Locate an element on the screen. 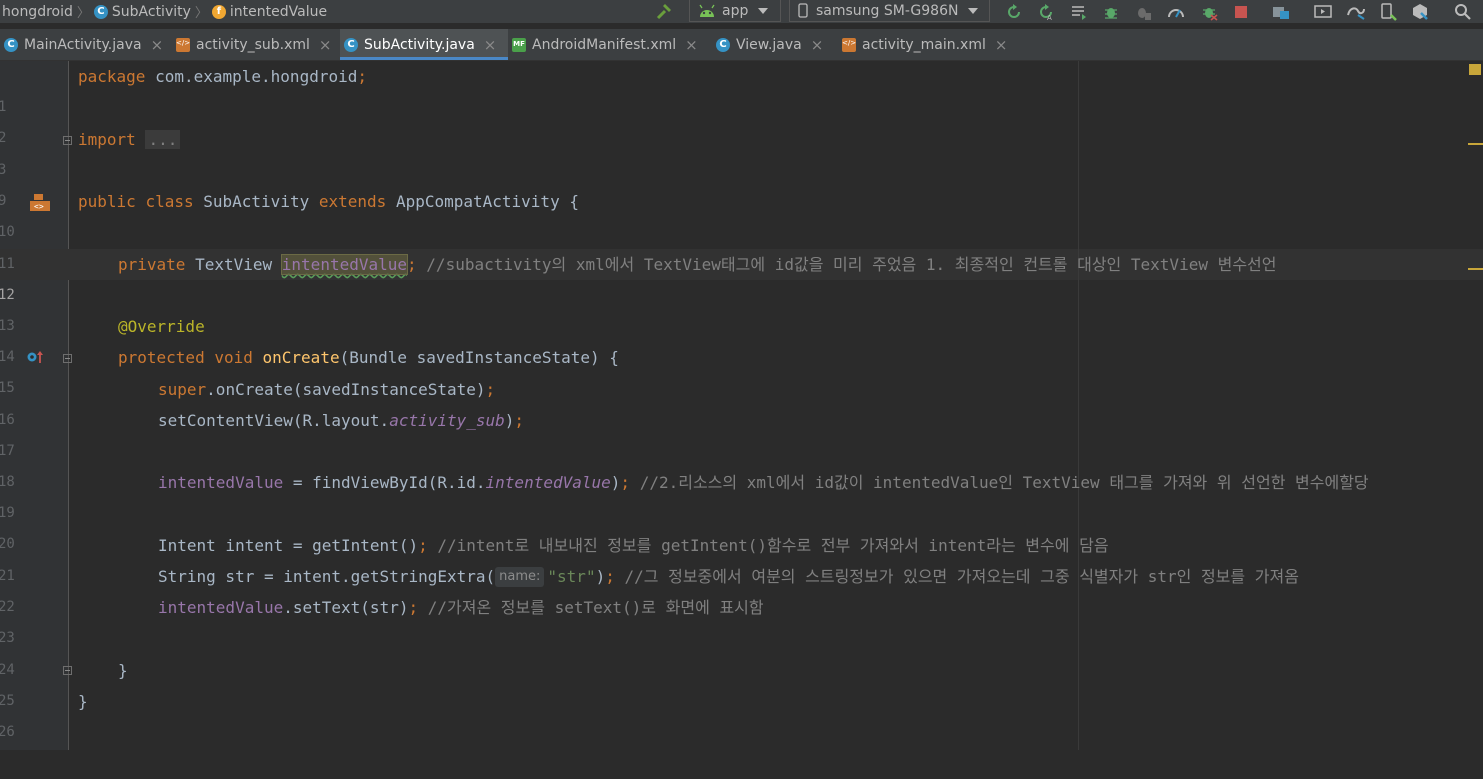  code-line: 14 @Override is located at coordinates (741, 338).